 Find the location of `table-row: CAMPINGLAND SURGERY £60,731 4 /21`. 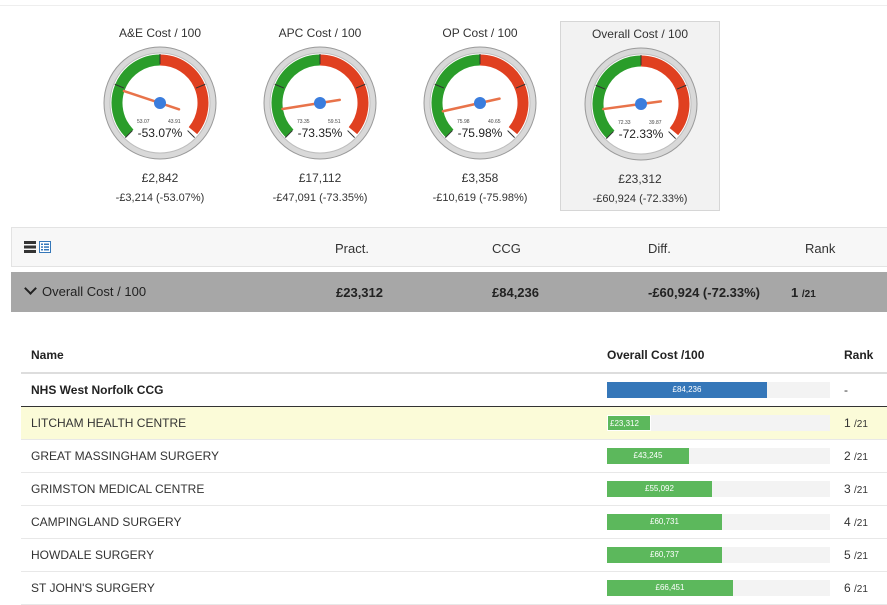

table-row: CAMPINGLAND SURGERY £60,731 4 /21 is located at coordinates (454, 522).